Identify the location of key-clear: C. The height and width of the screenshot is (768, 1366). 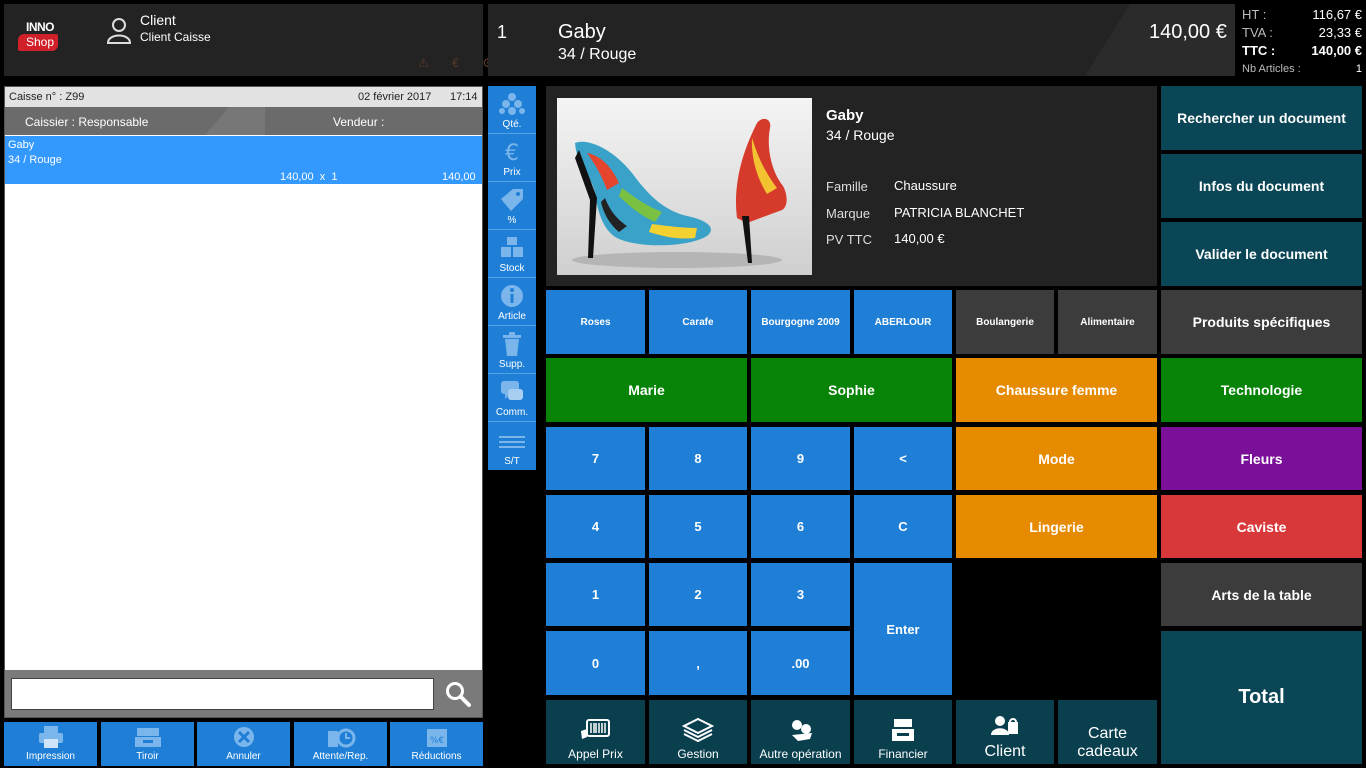
(903, 526).